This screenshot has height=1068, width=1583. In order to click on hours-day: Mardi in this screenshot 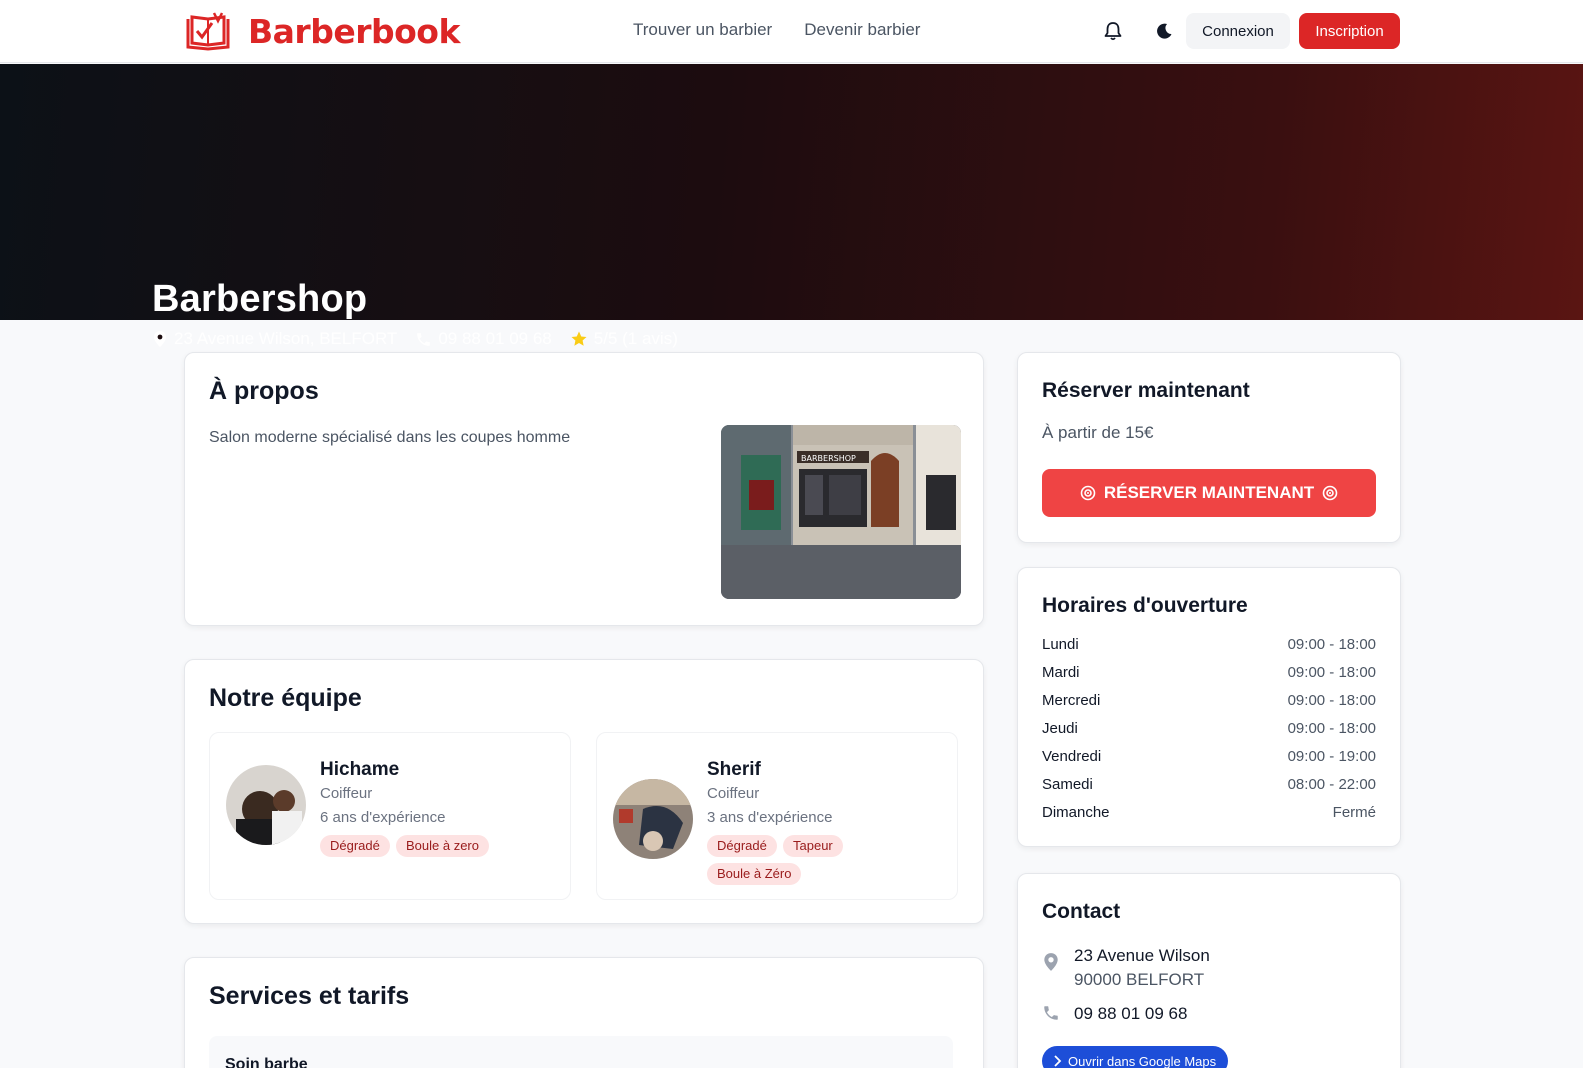, I will do `click(1061, 672)`.